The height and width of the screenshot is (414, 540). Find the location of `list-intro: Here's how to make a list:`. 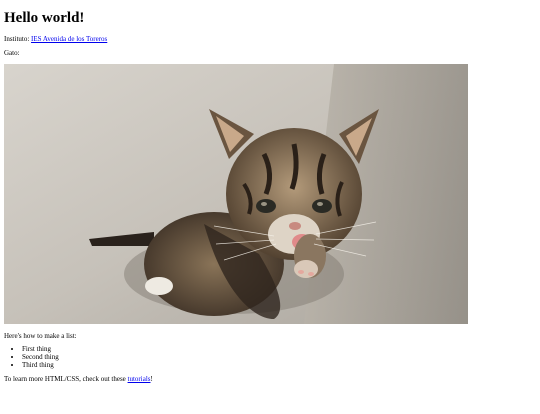

list-intro: Here's how to make a list: is located at coordinates (40, 336).